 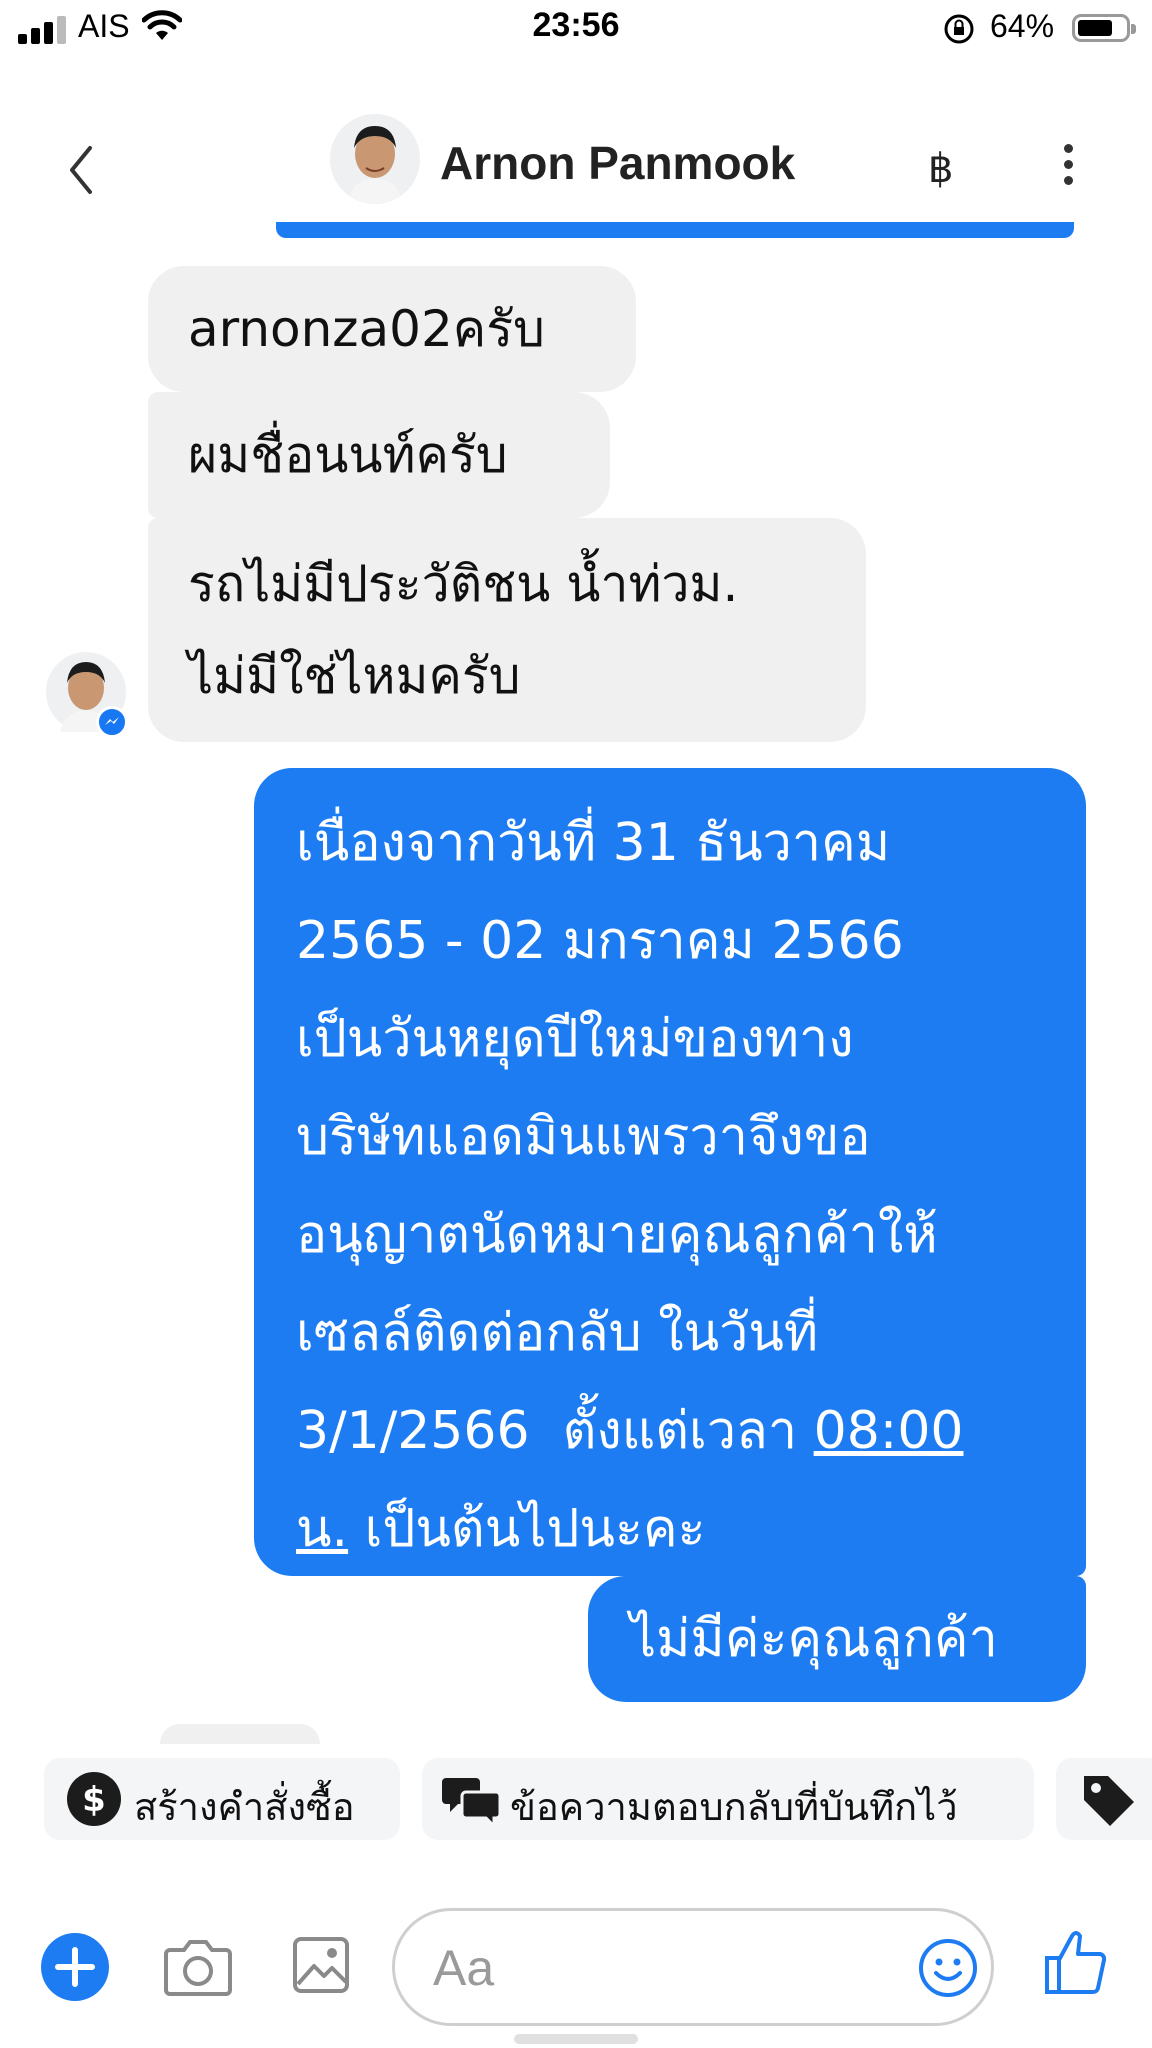 What do you see at coordinates (375, 159) in the screenshot?
I see `contact-avatar` at bounding box center [375, 159].